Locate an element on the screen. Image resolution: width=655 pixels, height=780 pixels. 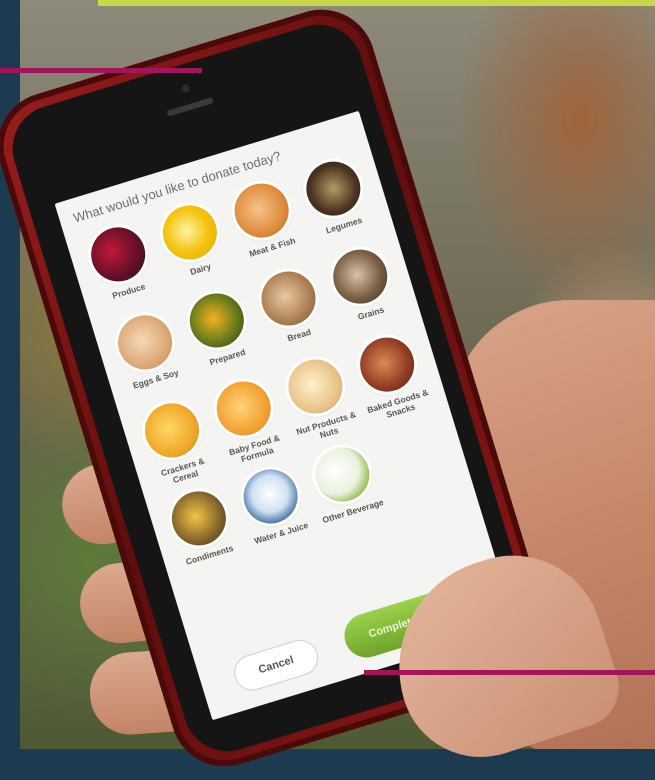
cancel-button: Cancel is located at coordinates (276, 665).